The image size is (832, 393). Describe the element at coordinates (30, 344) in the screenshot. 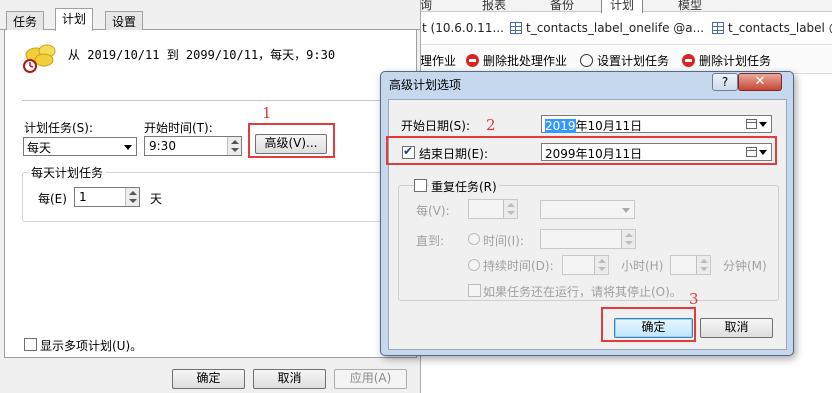

I see `show-multiple-checkbox` at that location.